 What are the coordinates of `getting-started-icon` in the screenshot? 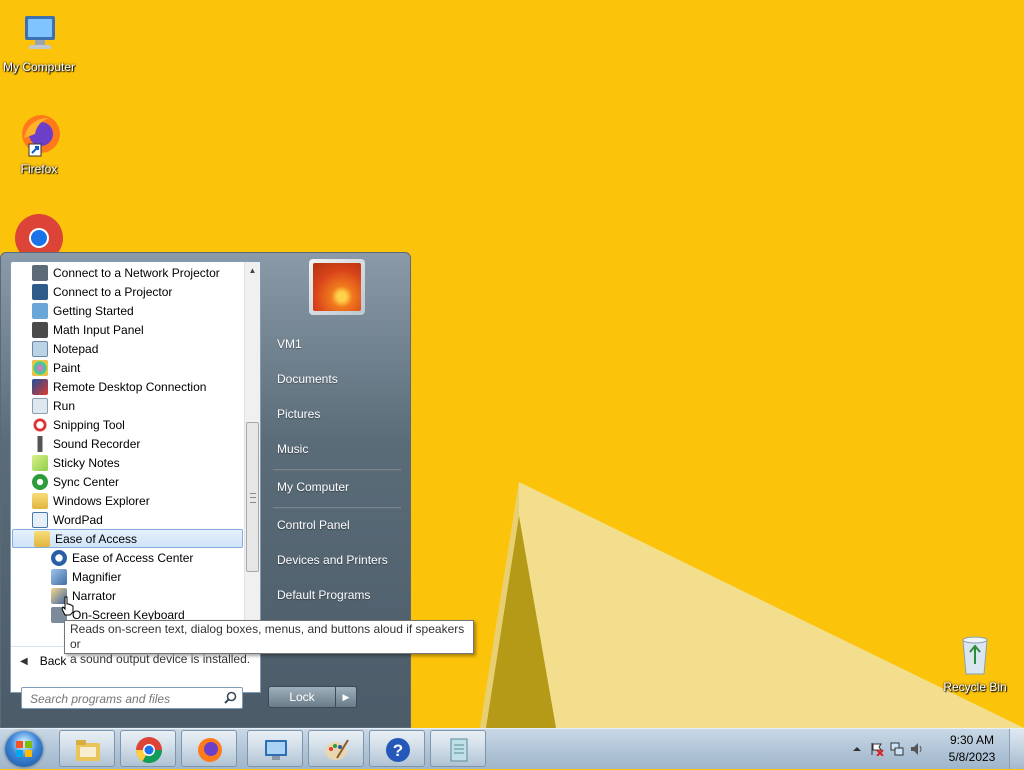 It's located at (40, 310).